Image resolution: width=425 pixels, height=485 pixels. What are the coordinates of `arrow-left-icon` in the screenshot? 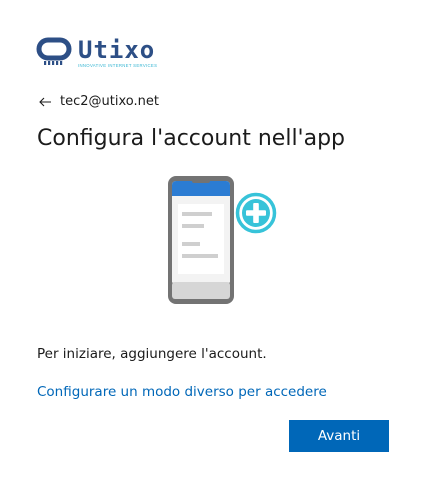 It's located at (45, 102).